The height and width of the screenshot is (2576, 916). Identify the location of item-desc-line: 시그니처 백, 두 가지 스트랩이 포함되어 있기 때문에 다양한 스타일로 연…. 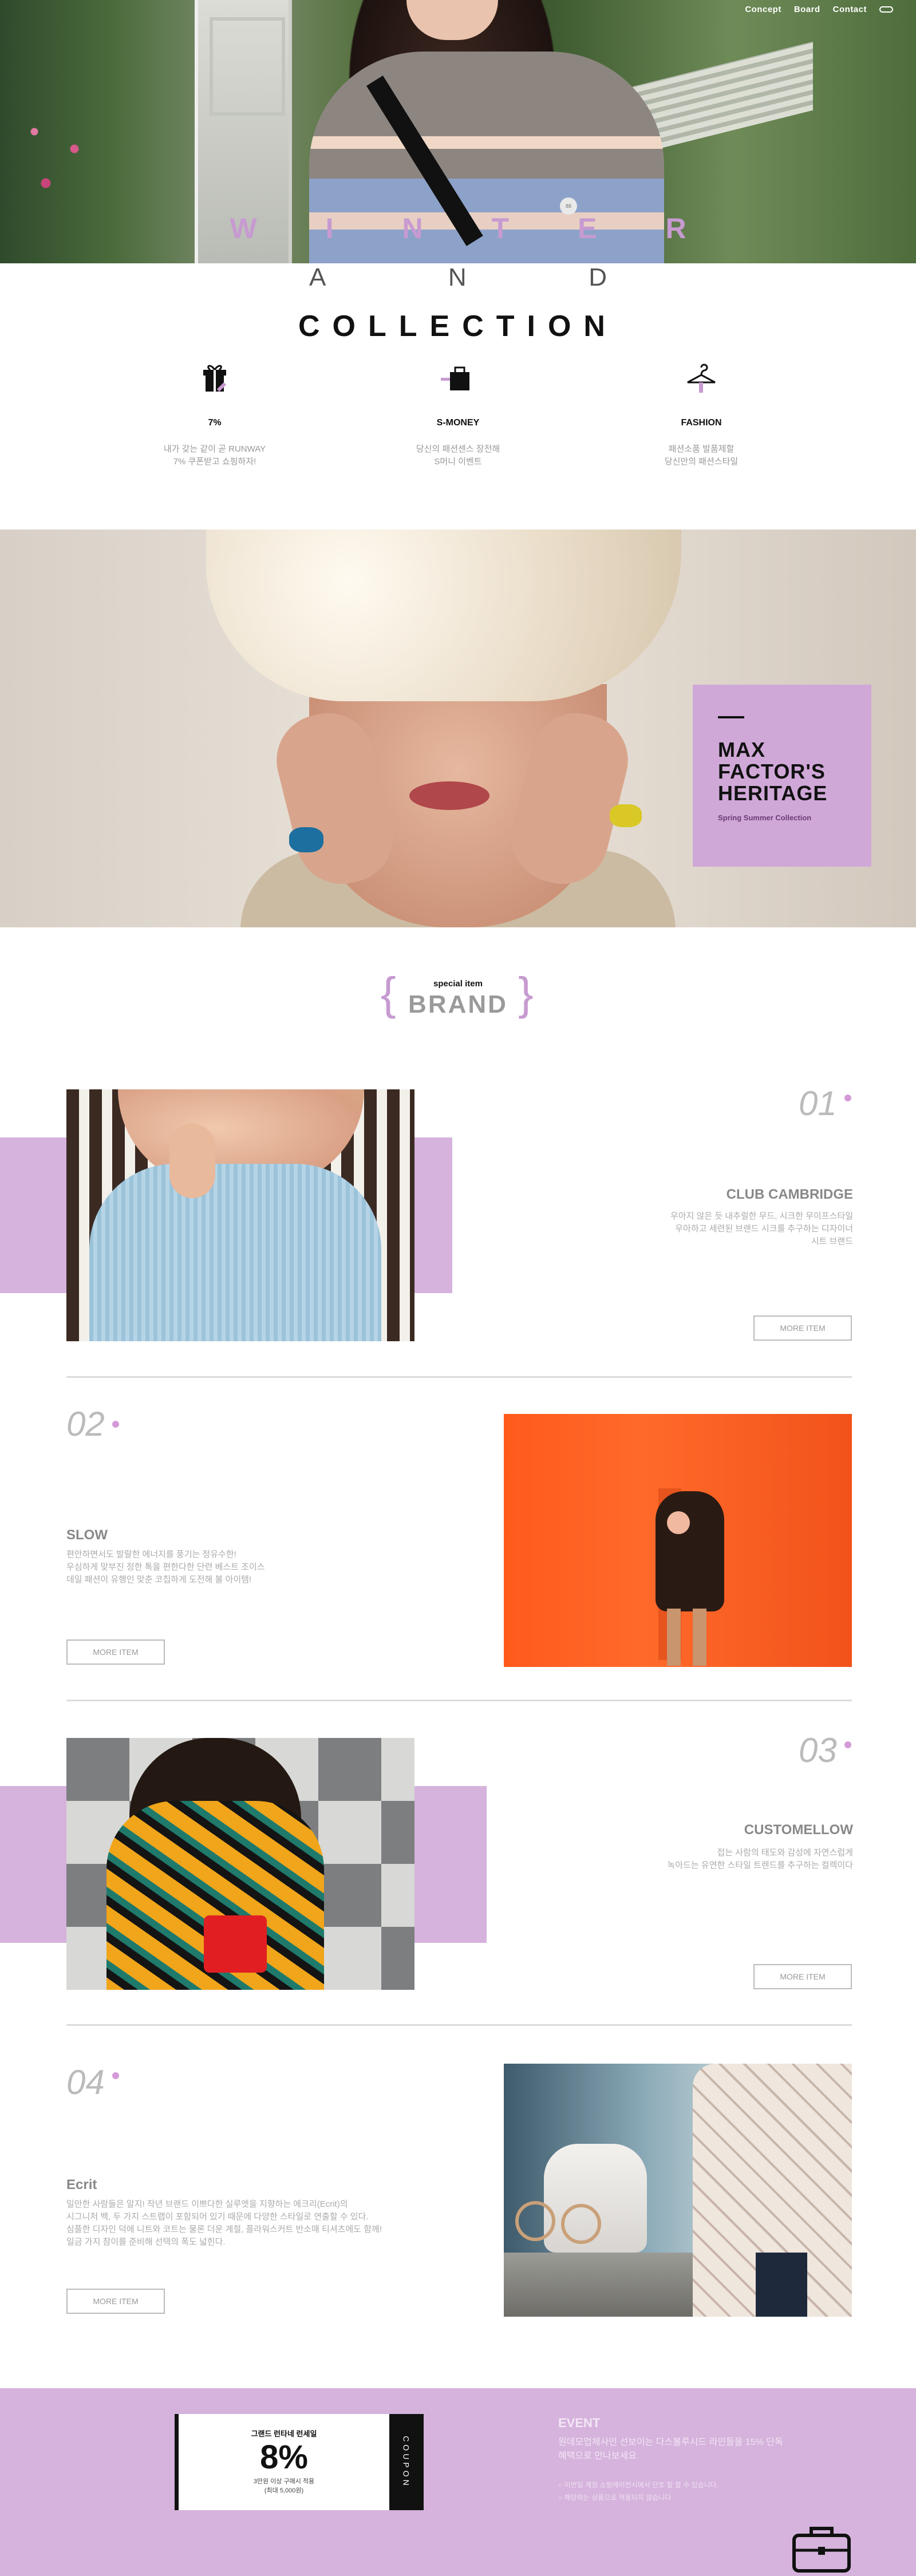
(218, 2217).